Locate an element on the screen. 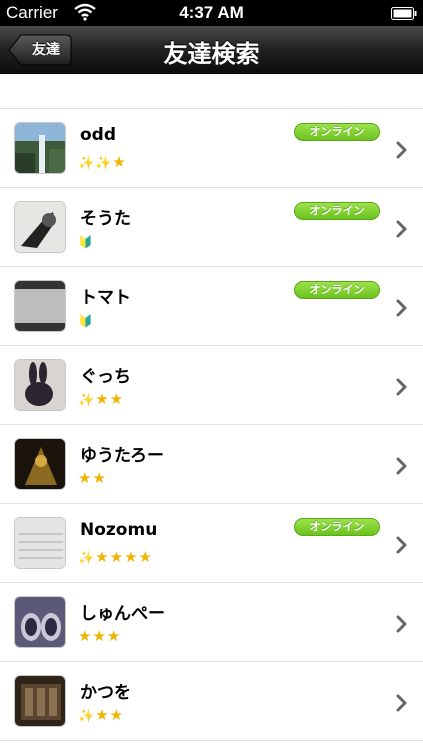  friend-name: odd is located at coordinates (98, 135).